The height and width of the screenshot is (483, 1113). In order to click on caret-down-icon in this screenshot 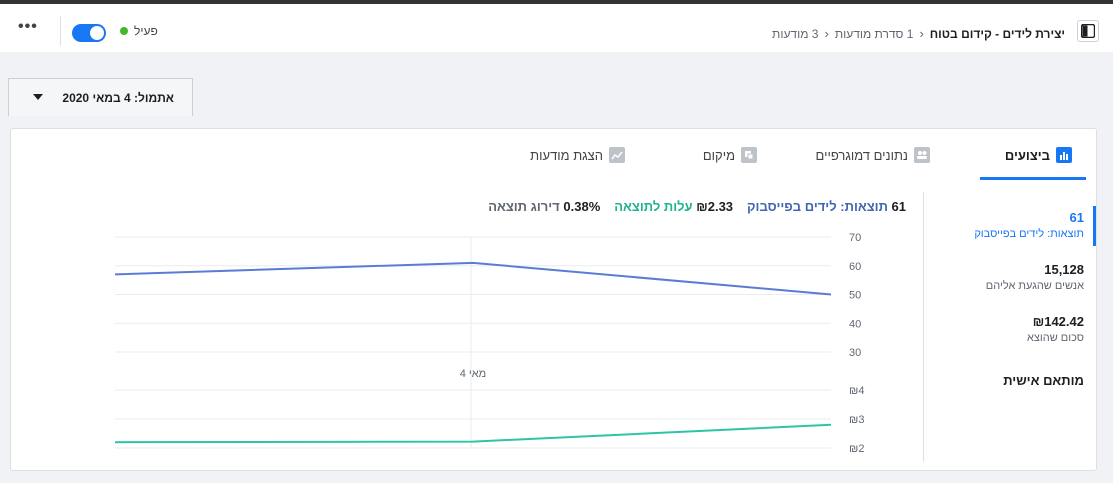, I will do `click(38, 97)`.